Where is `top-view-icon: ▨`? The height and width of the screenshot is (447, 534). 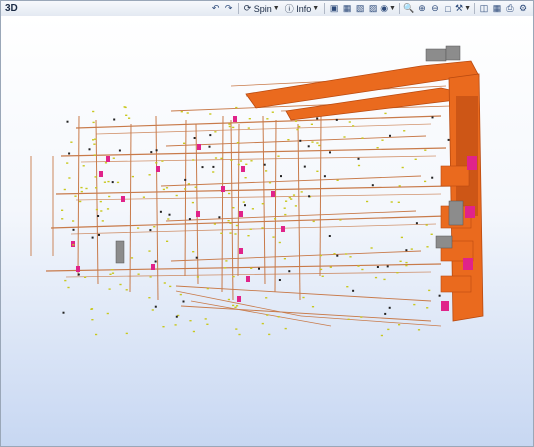 top-view-icon: ▨ is located at coordinates (373, 9).